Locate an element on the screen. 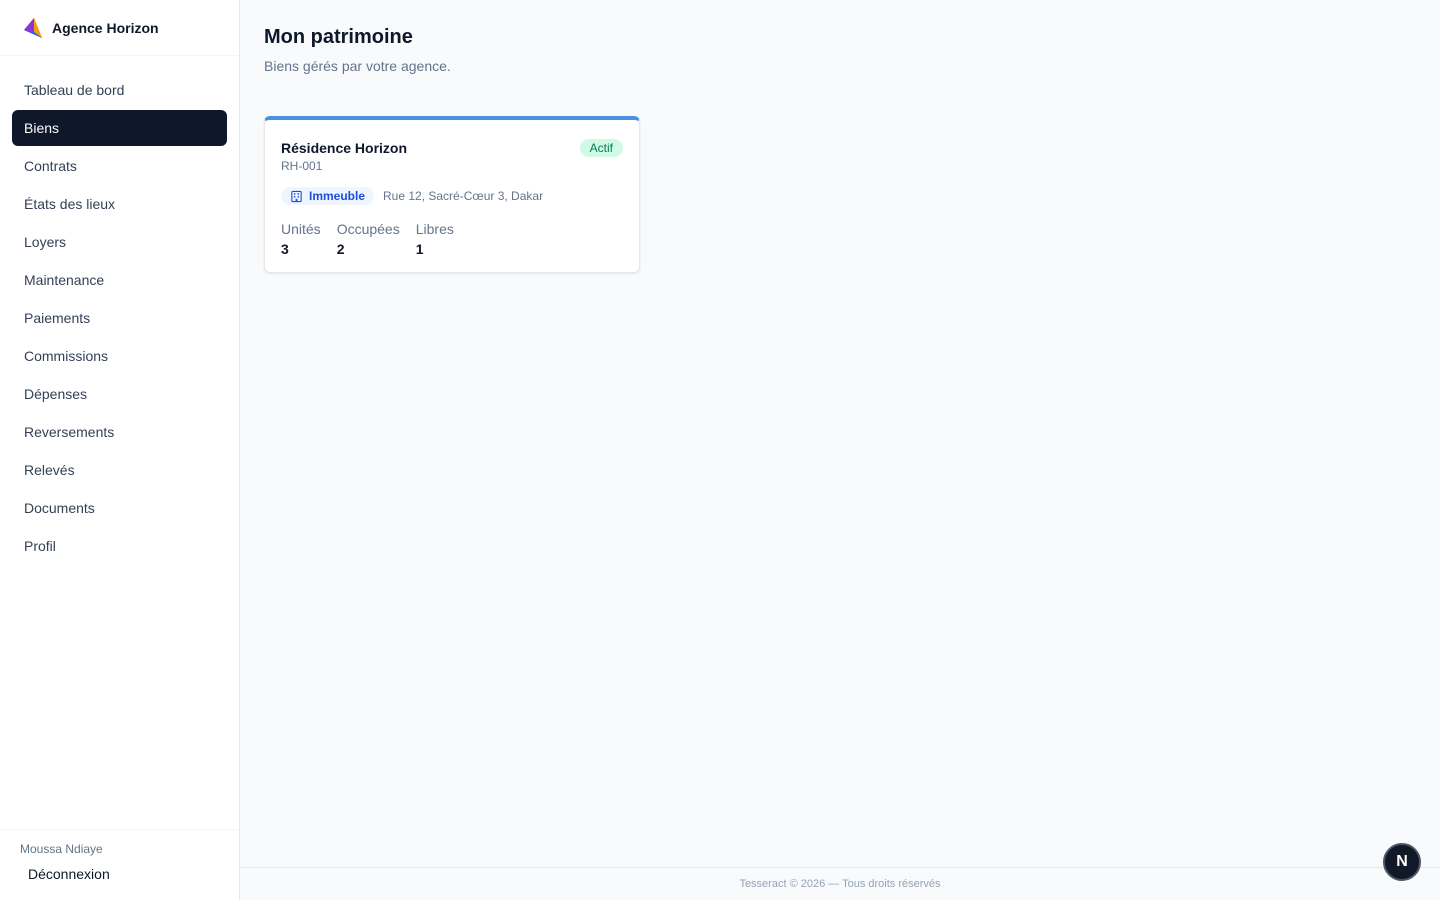  stat-unites: Unités 3 is located at coordinates (301, 239).